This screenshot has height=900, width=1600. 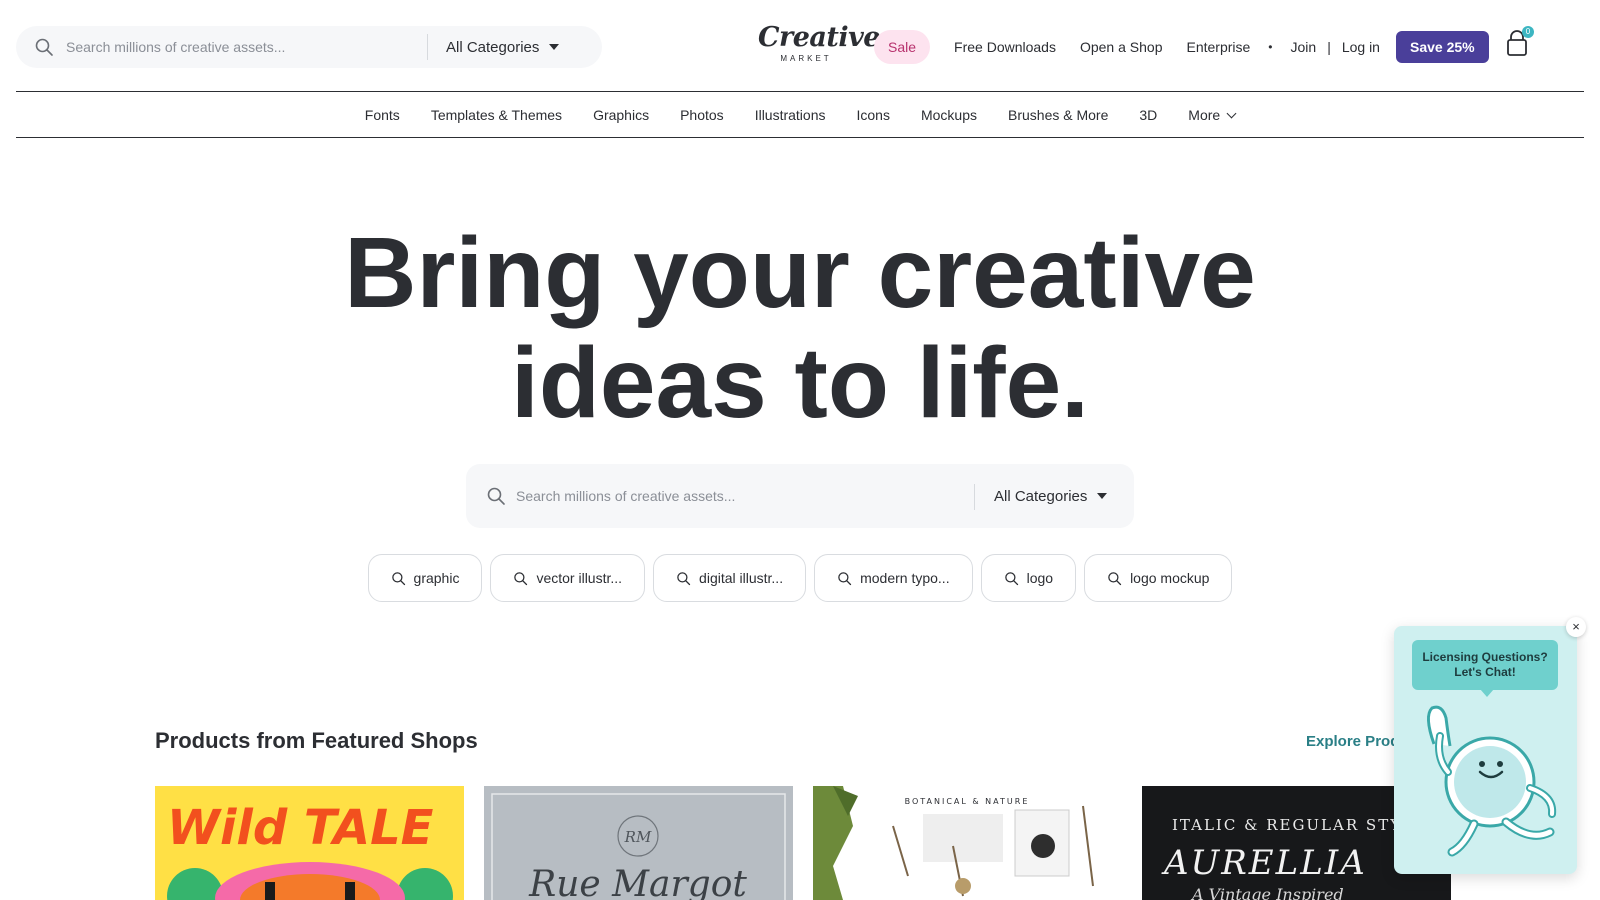 What do you see at coordinates (702, 115) in the screenshot?
I see `nav-photos: Photos` at bounding box center [702, 115].